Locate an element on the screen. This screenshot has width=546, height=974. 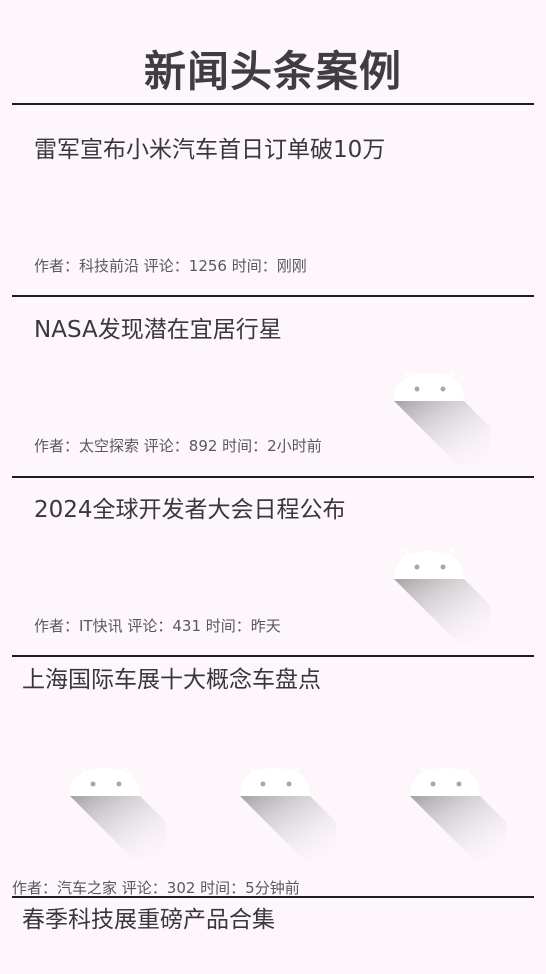
news-headline-4: 上海国际车展十大概念车盘点 is located at coordinates (171, 677).